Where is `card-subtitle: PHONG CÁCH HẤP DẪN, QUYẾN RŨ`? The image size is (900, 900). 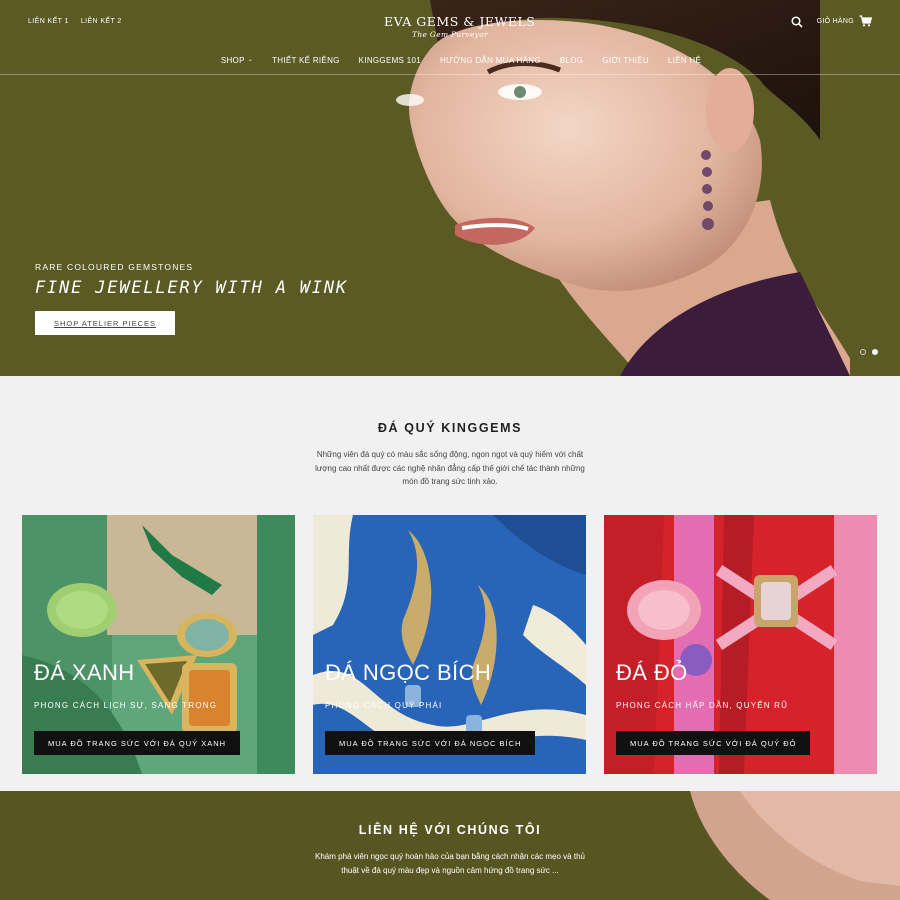
card-subtitle: PHONG CÁCH HẤP DẪN, QUYẾN RŨ is located at coordinates (702, 705).